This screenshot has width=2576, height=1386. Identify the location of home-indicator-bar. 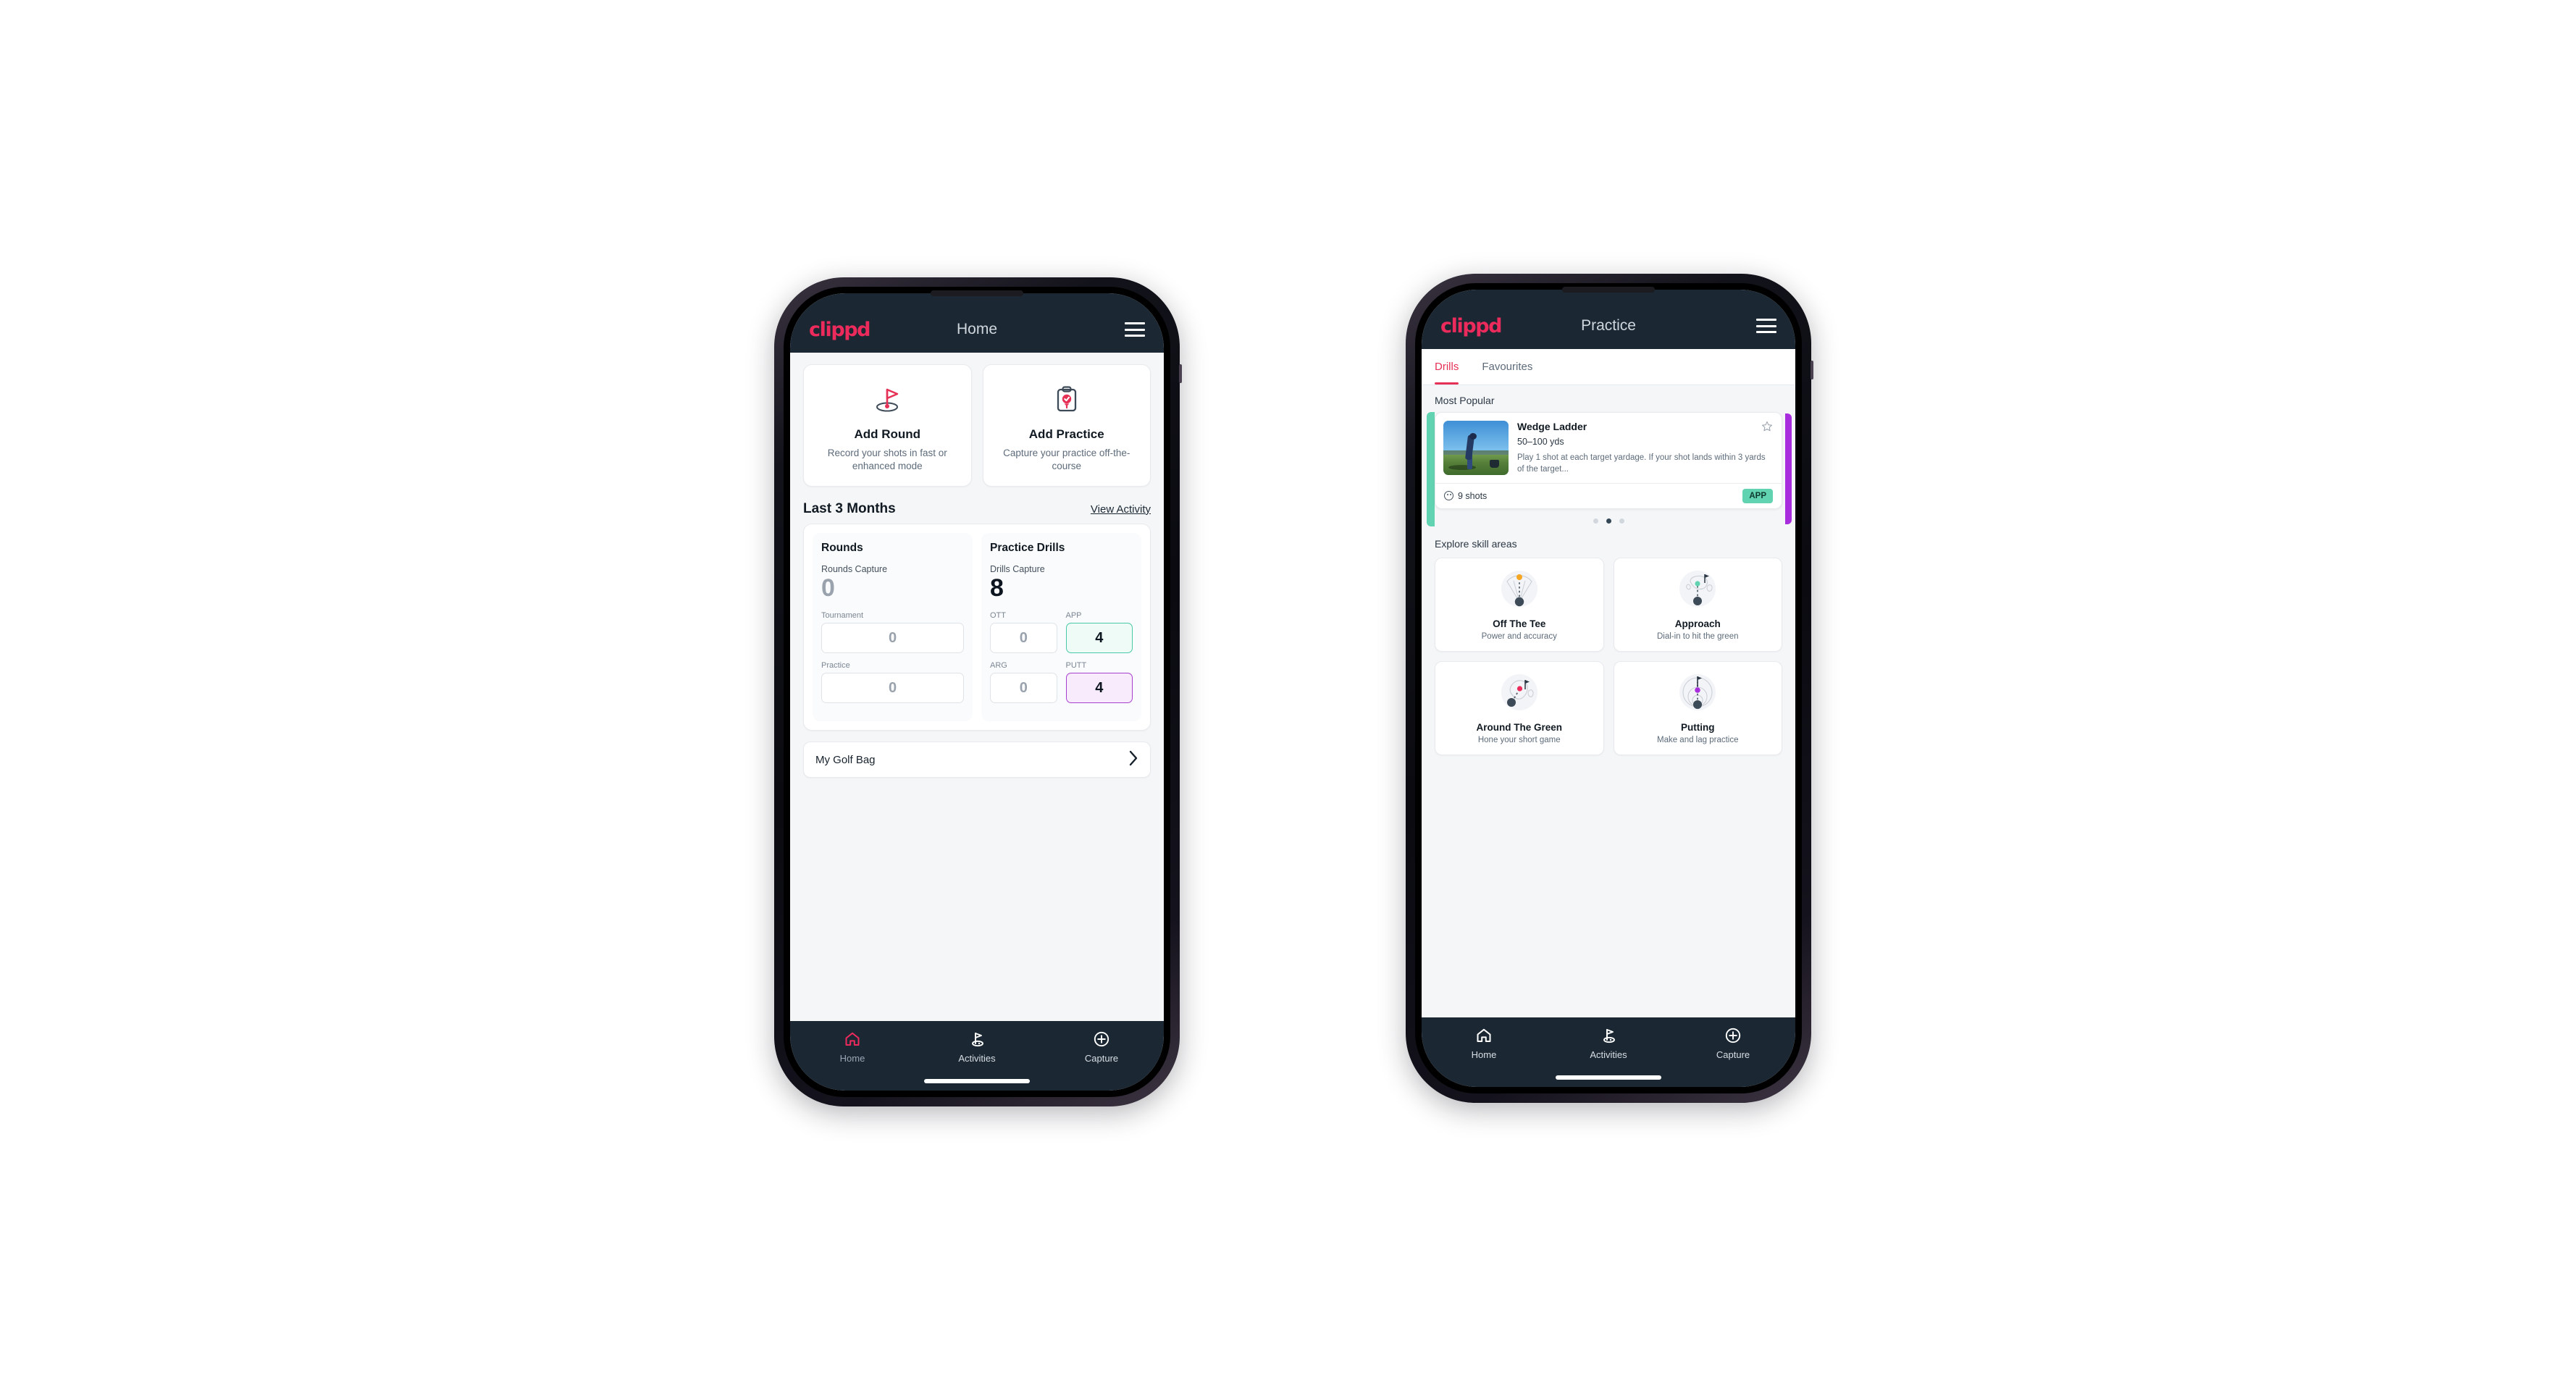
(977, 1081).